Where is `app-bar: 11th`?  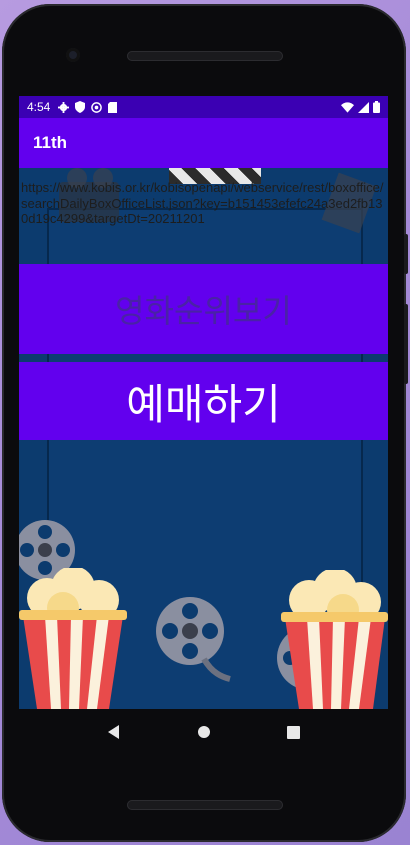
app-bar: 11th is located at coordinates (203, 143).